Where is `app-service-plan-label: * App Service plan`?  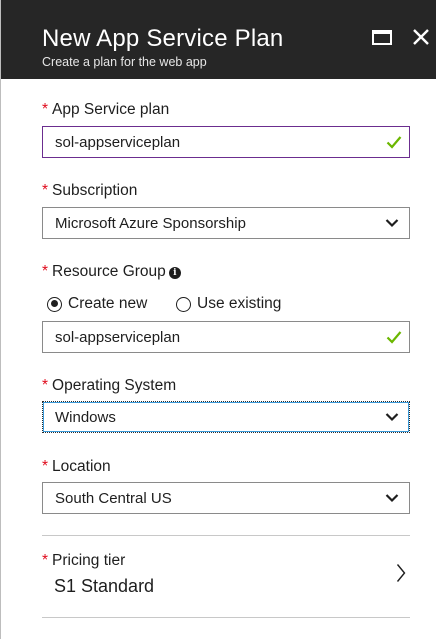 app-service-plan-label: * App Service plan is located at coordinates (105, 110).